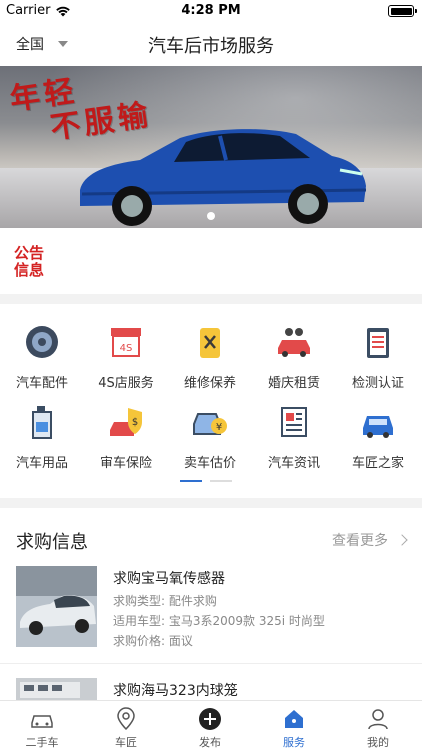 The height and width of the screenshot is (750, 422). I want to click on notice-badge-line2: 信息, so click(29, 270).